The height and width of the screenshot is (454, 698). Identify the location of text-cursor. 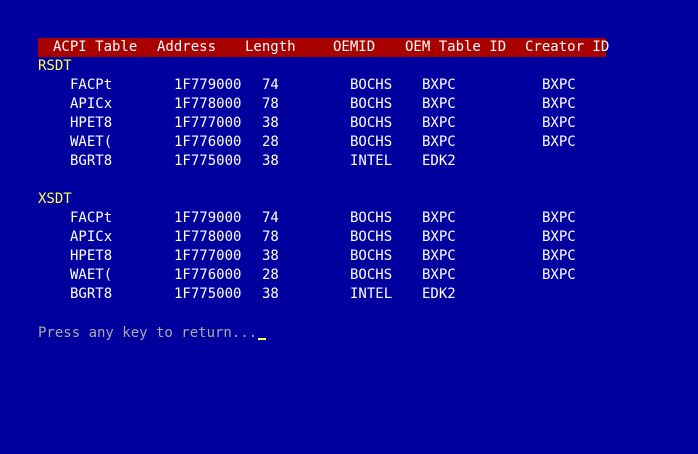
(262, 339).